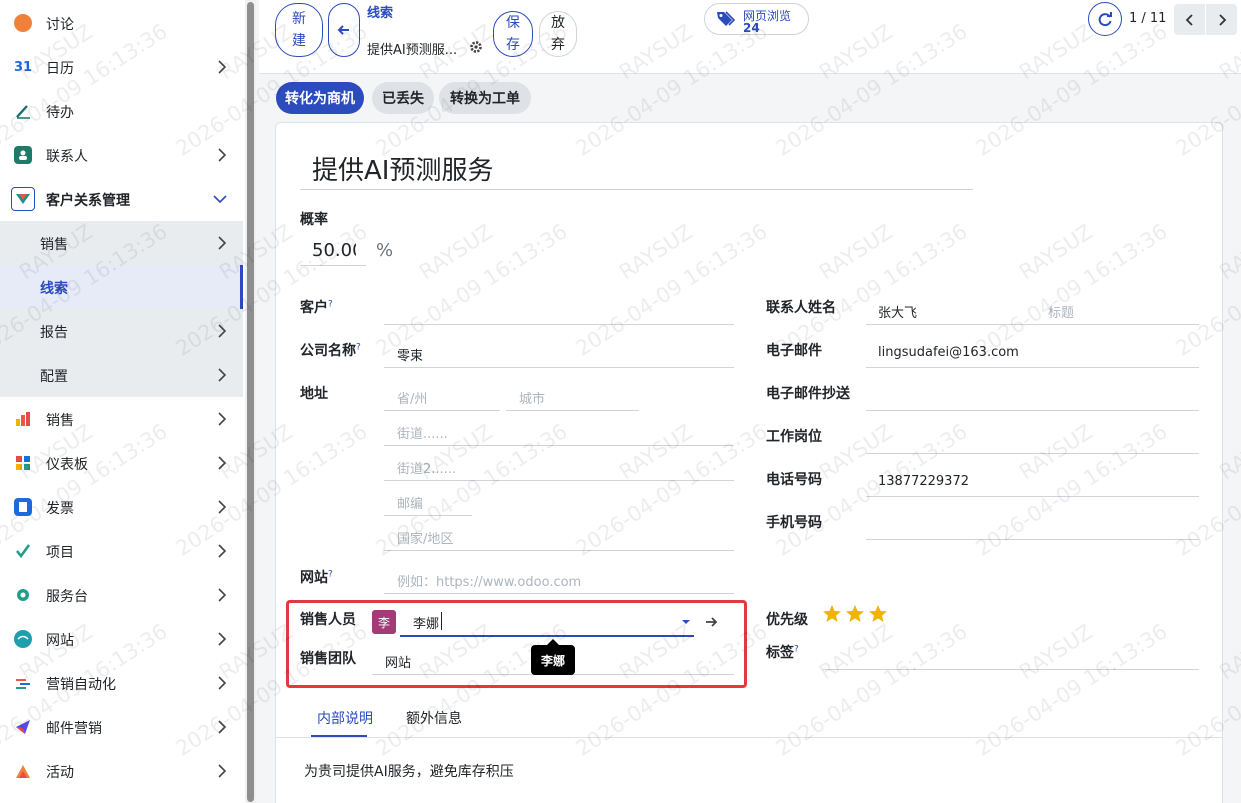 The image size is (1241, 803). I want to click on email-input: lingsudafei@163.com, so click(948, 352).